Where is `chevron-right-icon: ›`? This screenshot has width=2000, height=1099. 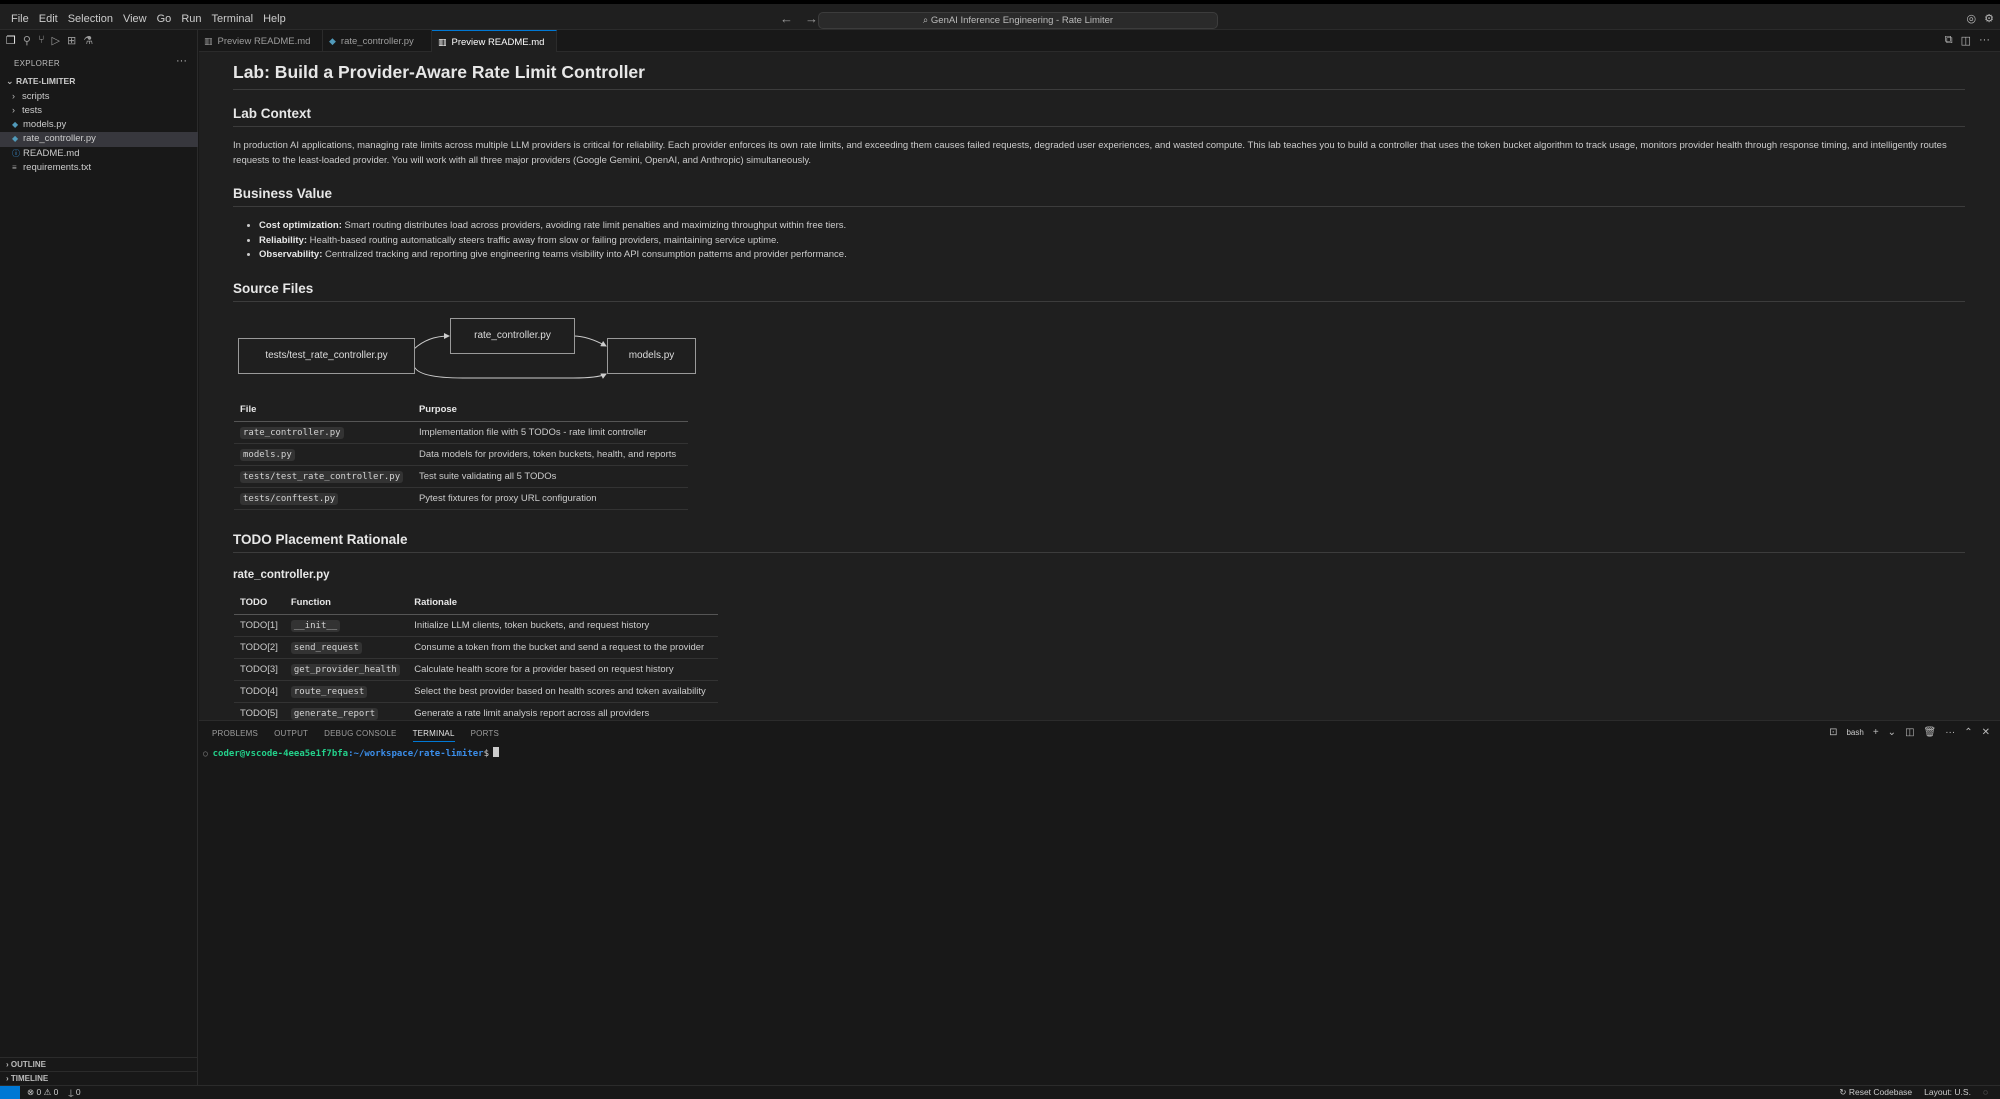 chevron-right-icon: › is located at coordinates (13, 95).